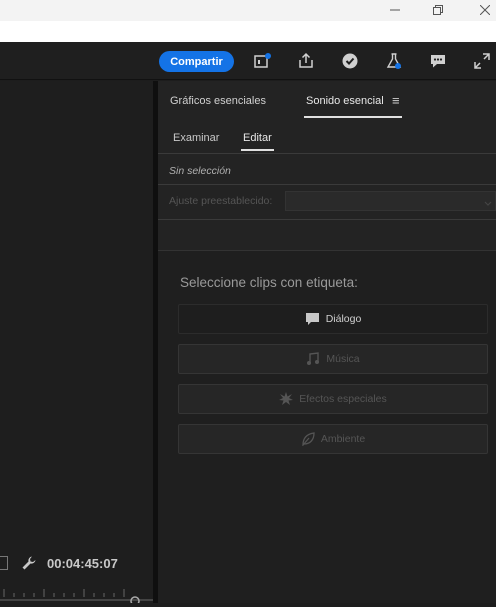 Image resolution: width=496 pixels, height=607 pixels. I want to click on dialogue-button: Diálogo, so click(333, 319).